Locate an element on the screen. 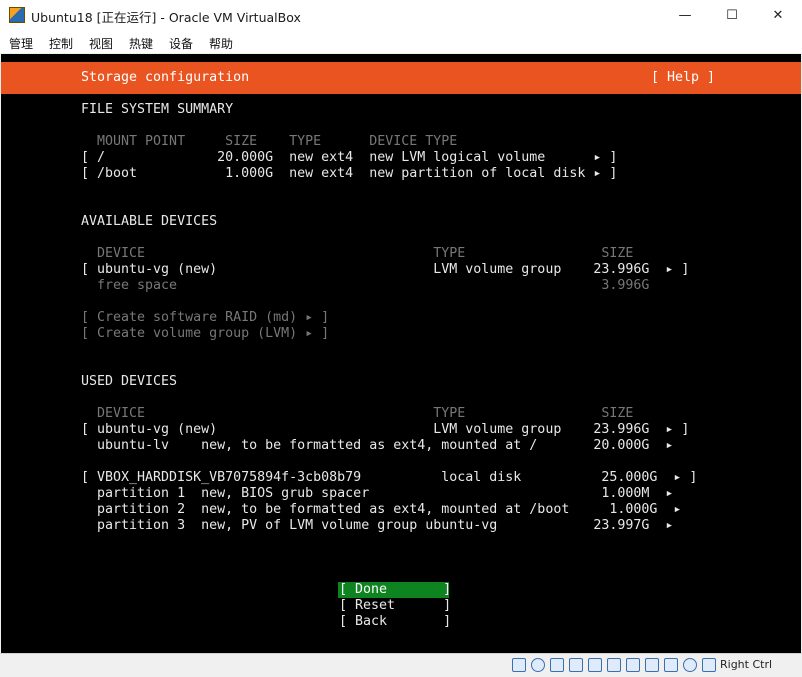 This screenshot has height=677, width=802. cpu-icon is located at coordinates (671, 665).